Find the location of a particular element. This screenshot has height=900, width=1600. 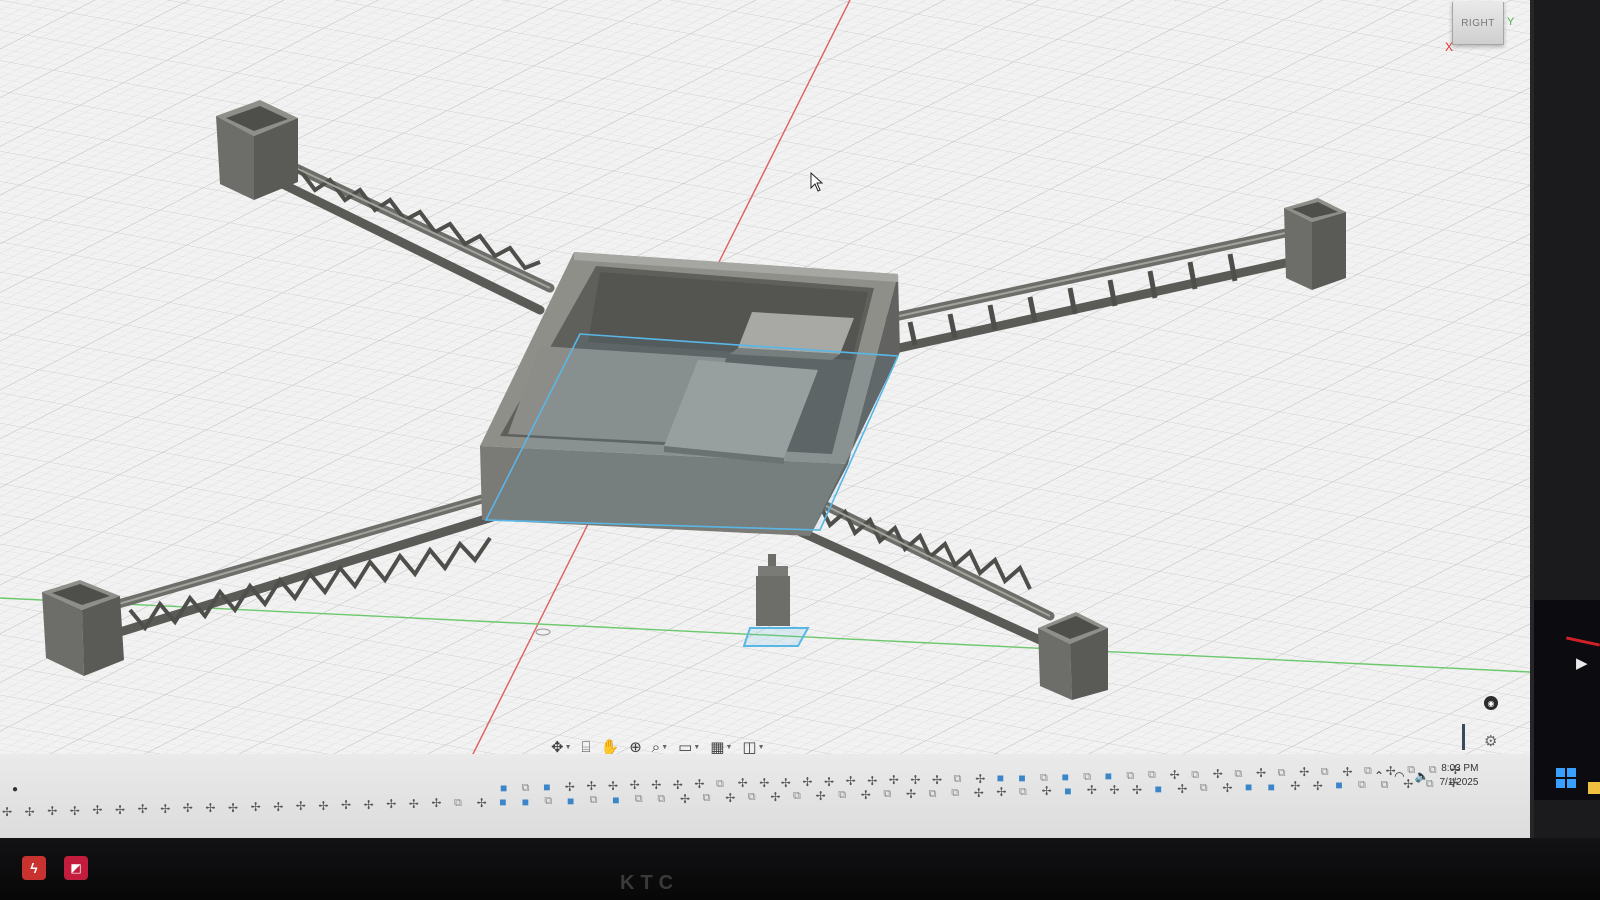

motor-mount-top-right is located at coordinates (1315, 244).